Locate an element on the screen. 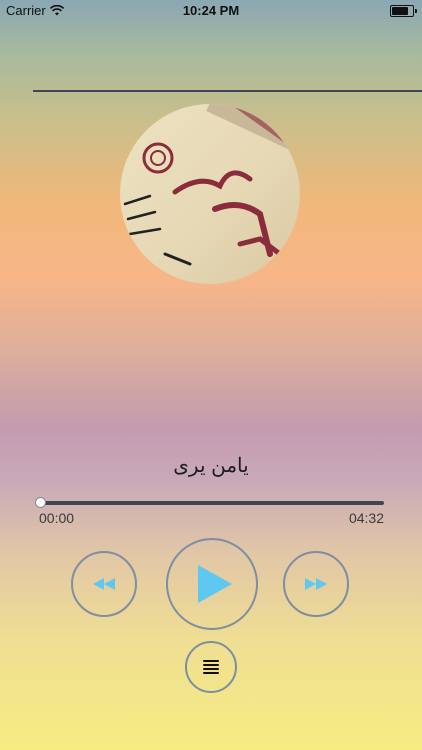  fast-forward-icon is located at coordinates (316, 584).